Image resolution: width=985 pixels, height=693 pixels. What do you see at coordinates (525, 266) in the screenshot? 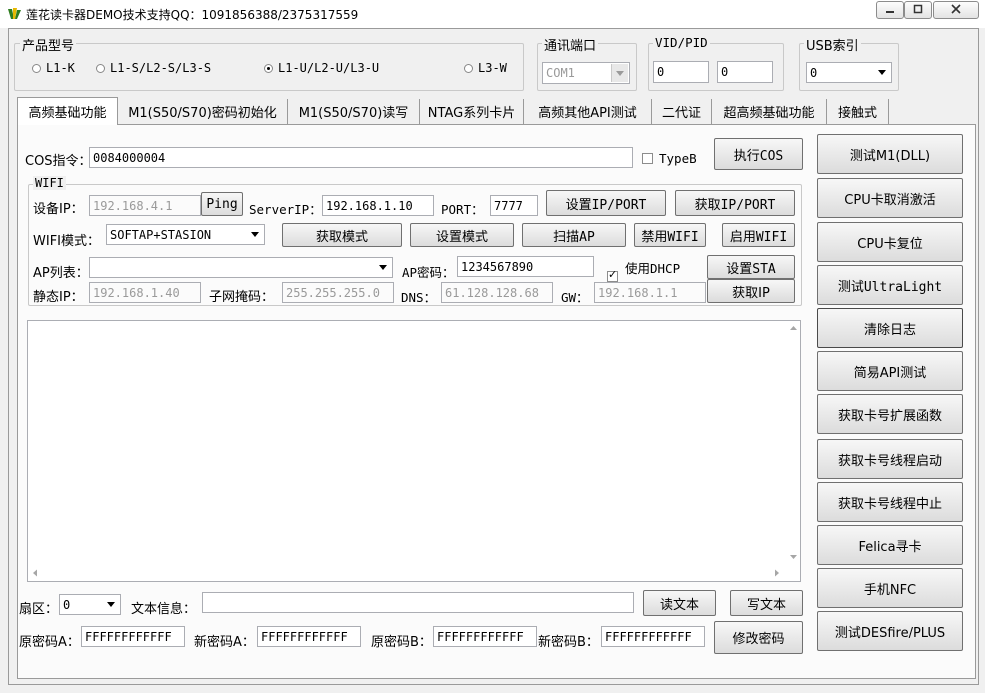
I see `ap-password-input: 1234567890` at bounding box center [525, 266].